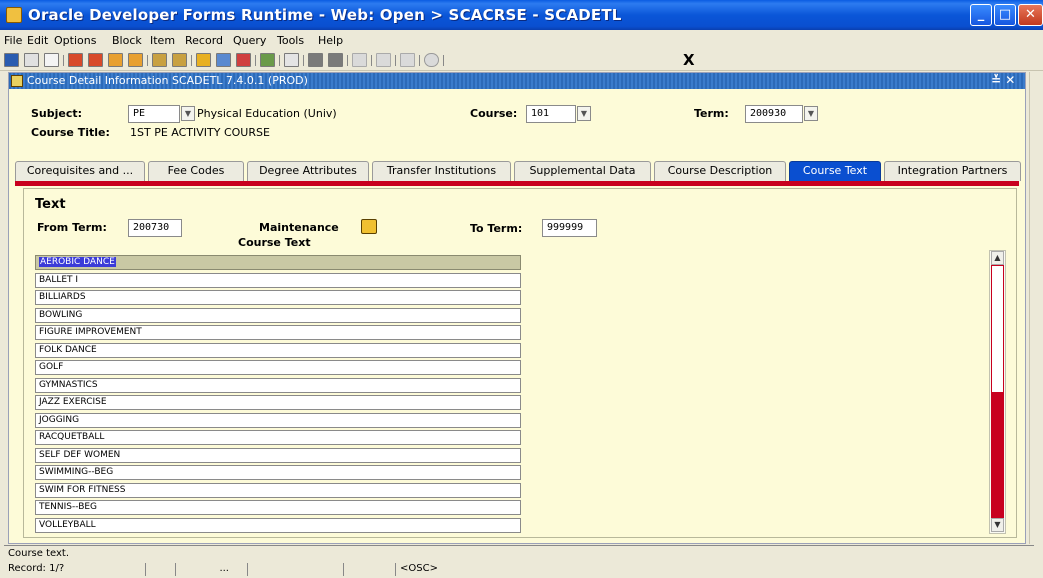 This screenshot has height=578, width=1043. I want to click on list-item: GOLF, so click(278, 367).